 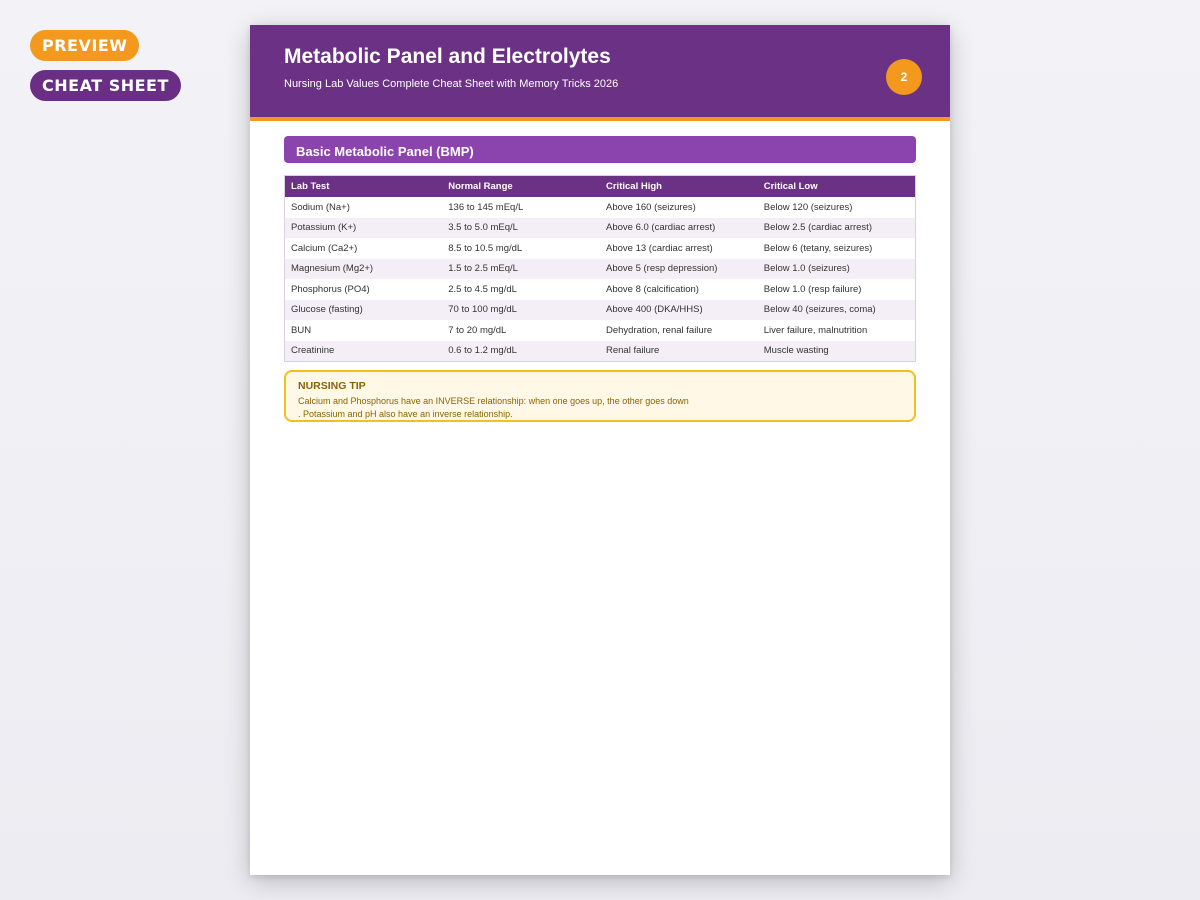 I want to click on cell-critical-low: Below 1.0 (seizures), so click(x=836, y=268).